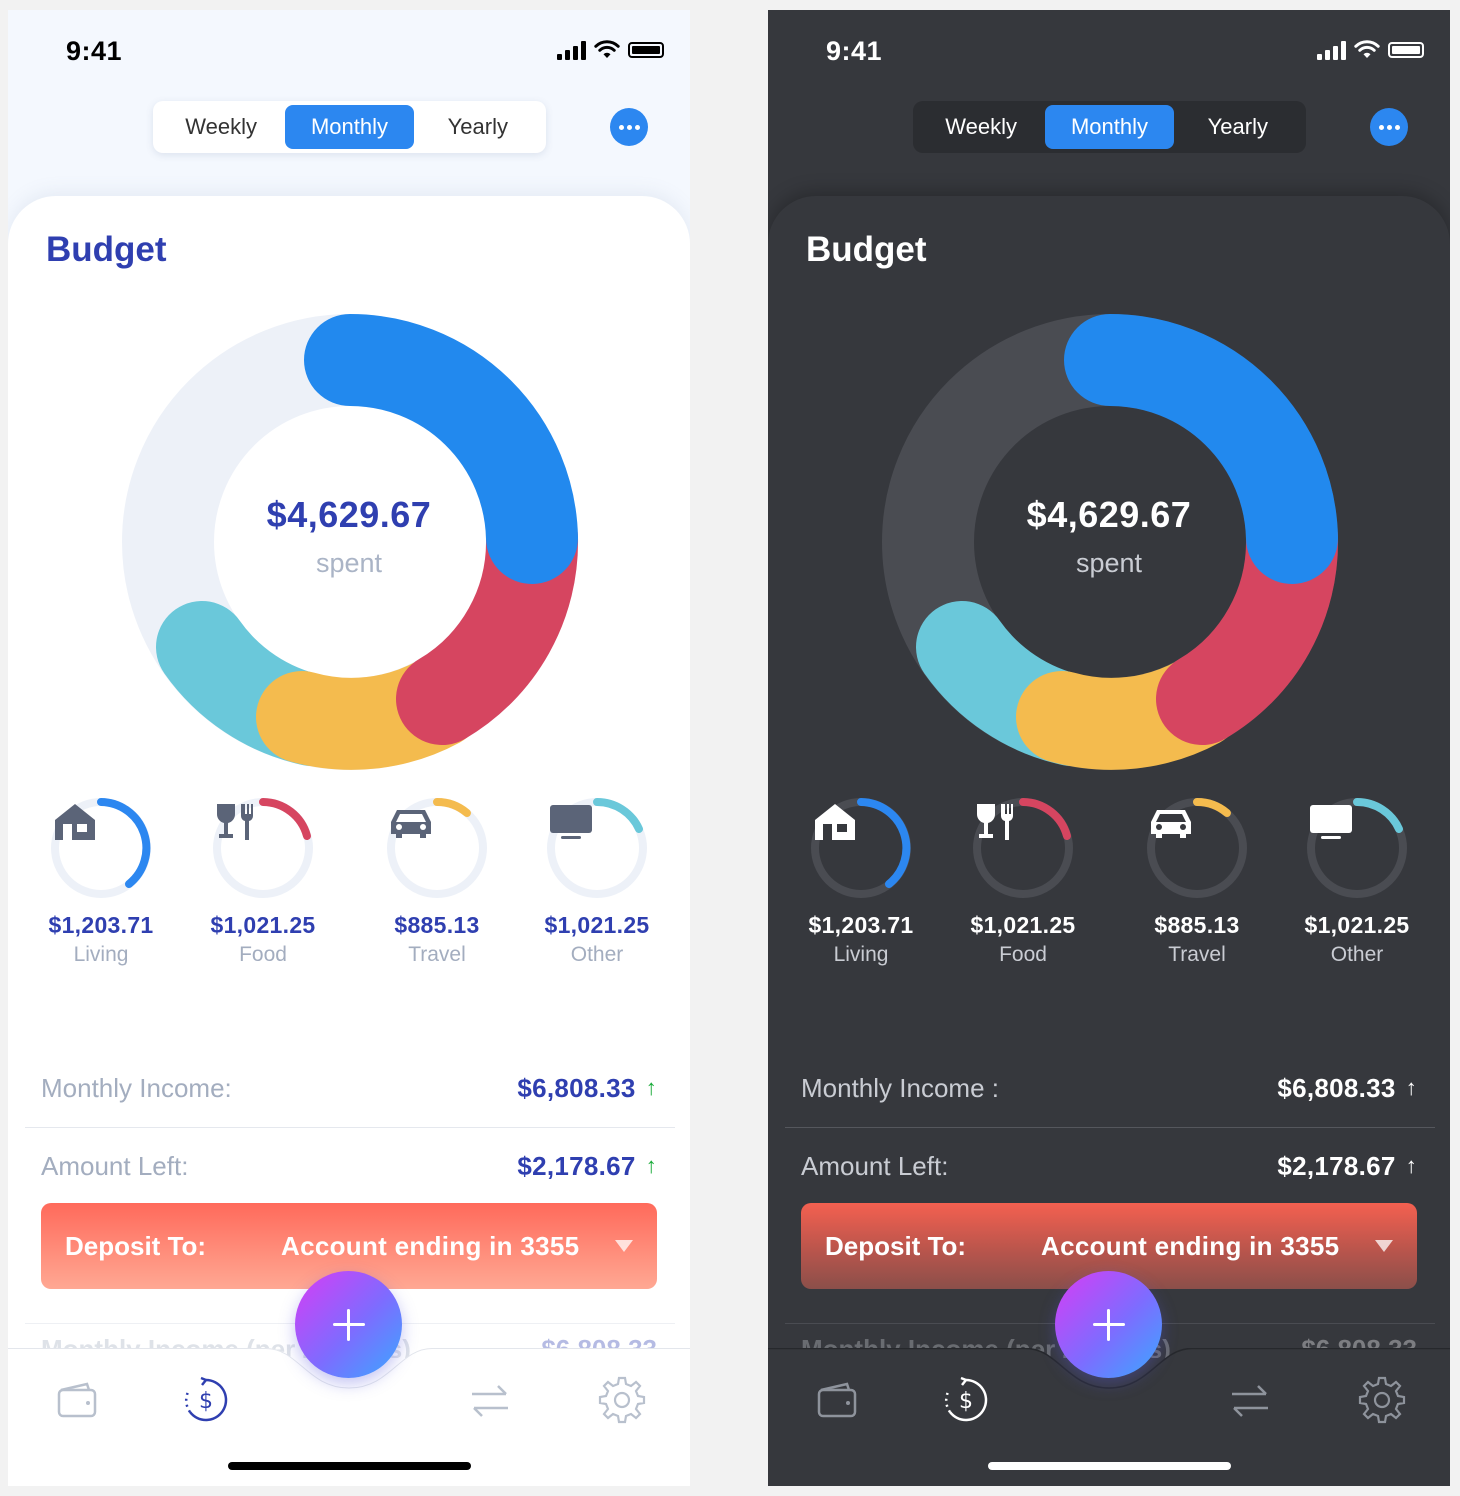 This screenshot has width=1460, height=1496. I want to click on monthly-income-value: $6,808.33 ↑, so click(1347, 1088).